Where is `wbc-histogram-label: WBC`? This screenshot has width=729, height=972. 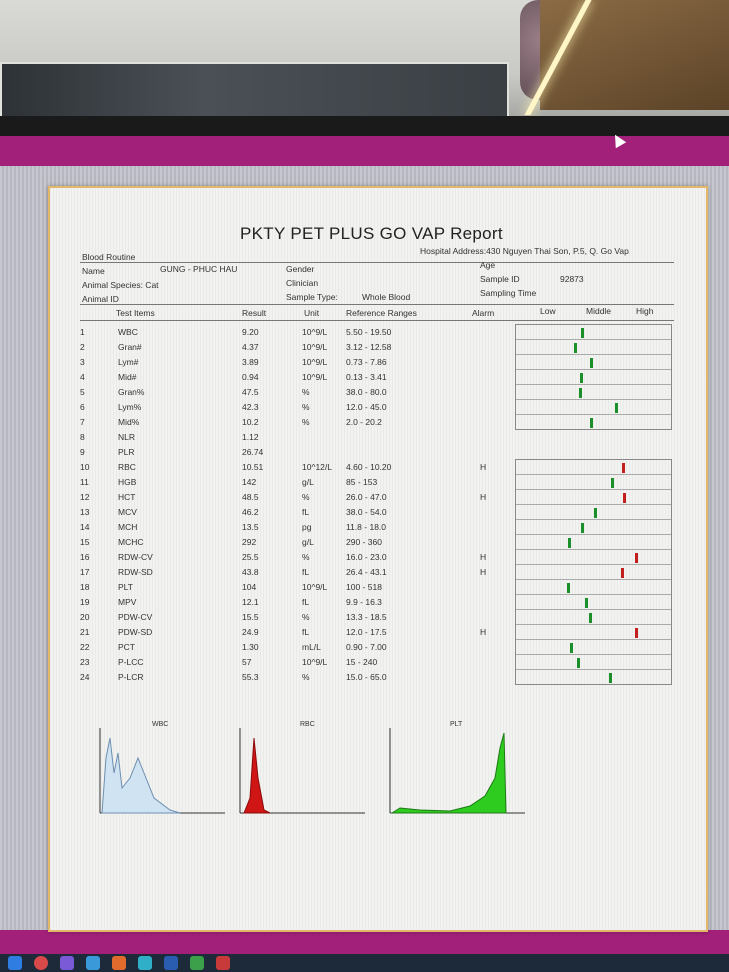 wbc-histogram-label: WBC is located at coordinates (160, 724).